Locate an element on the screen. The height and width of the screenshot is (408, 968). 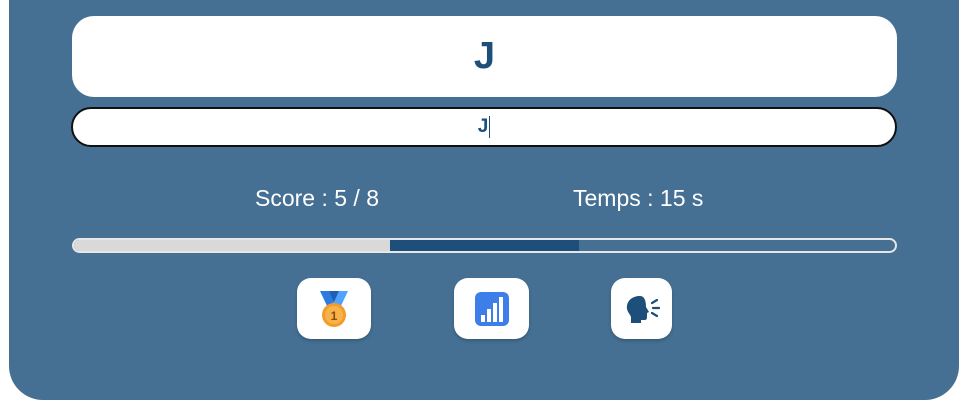
progress-current is located at coordinates (484, 245).